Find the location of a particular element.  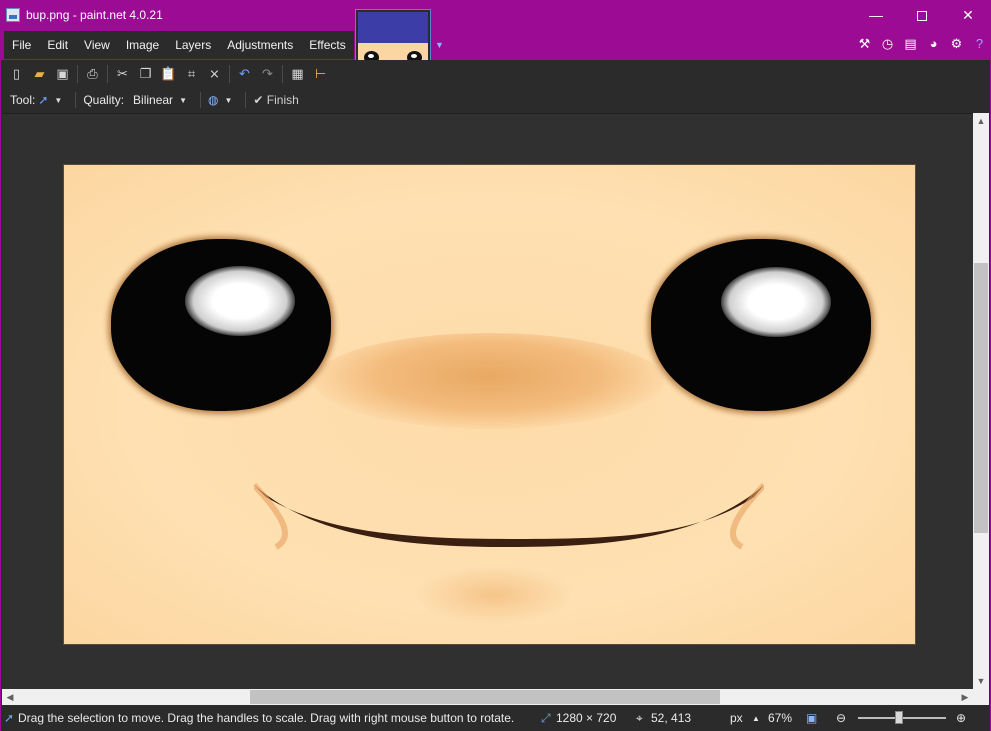

quality-select: Bilinear is located at coordinates (153, 100).